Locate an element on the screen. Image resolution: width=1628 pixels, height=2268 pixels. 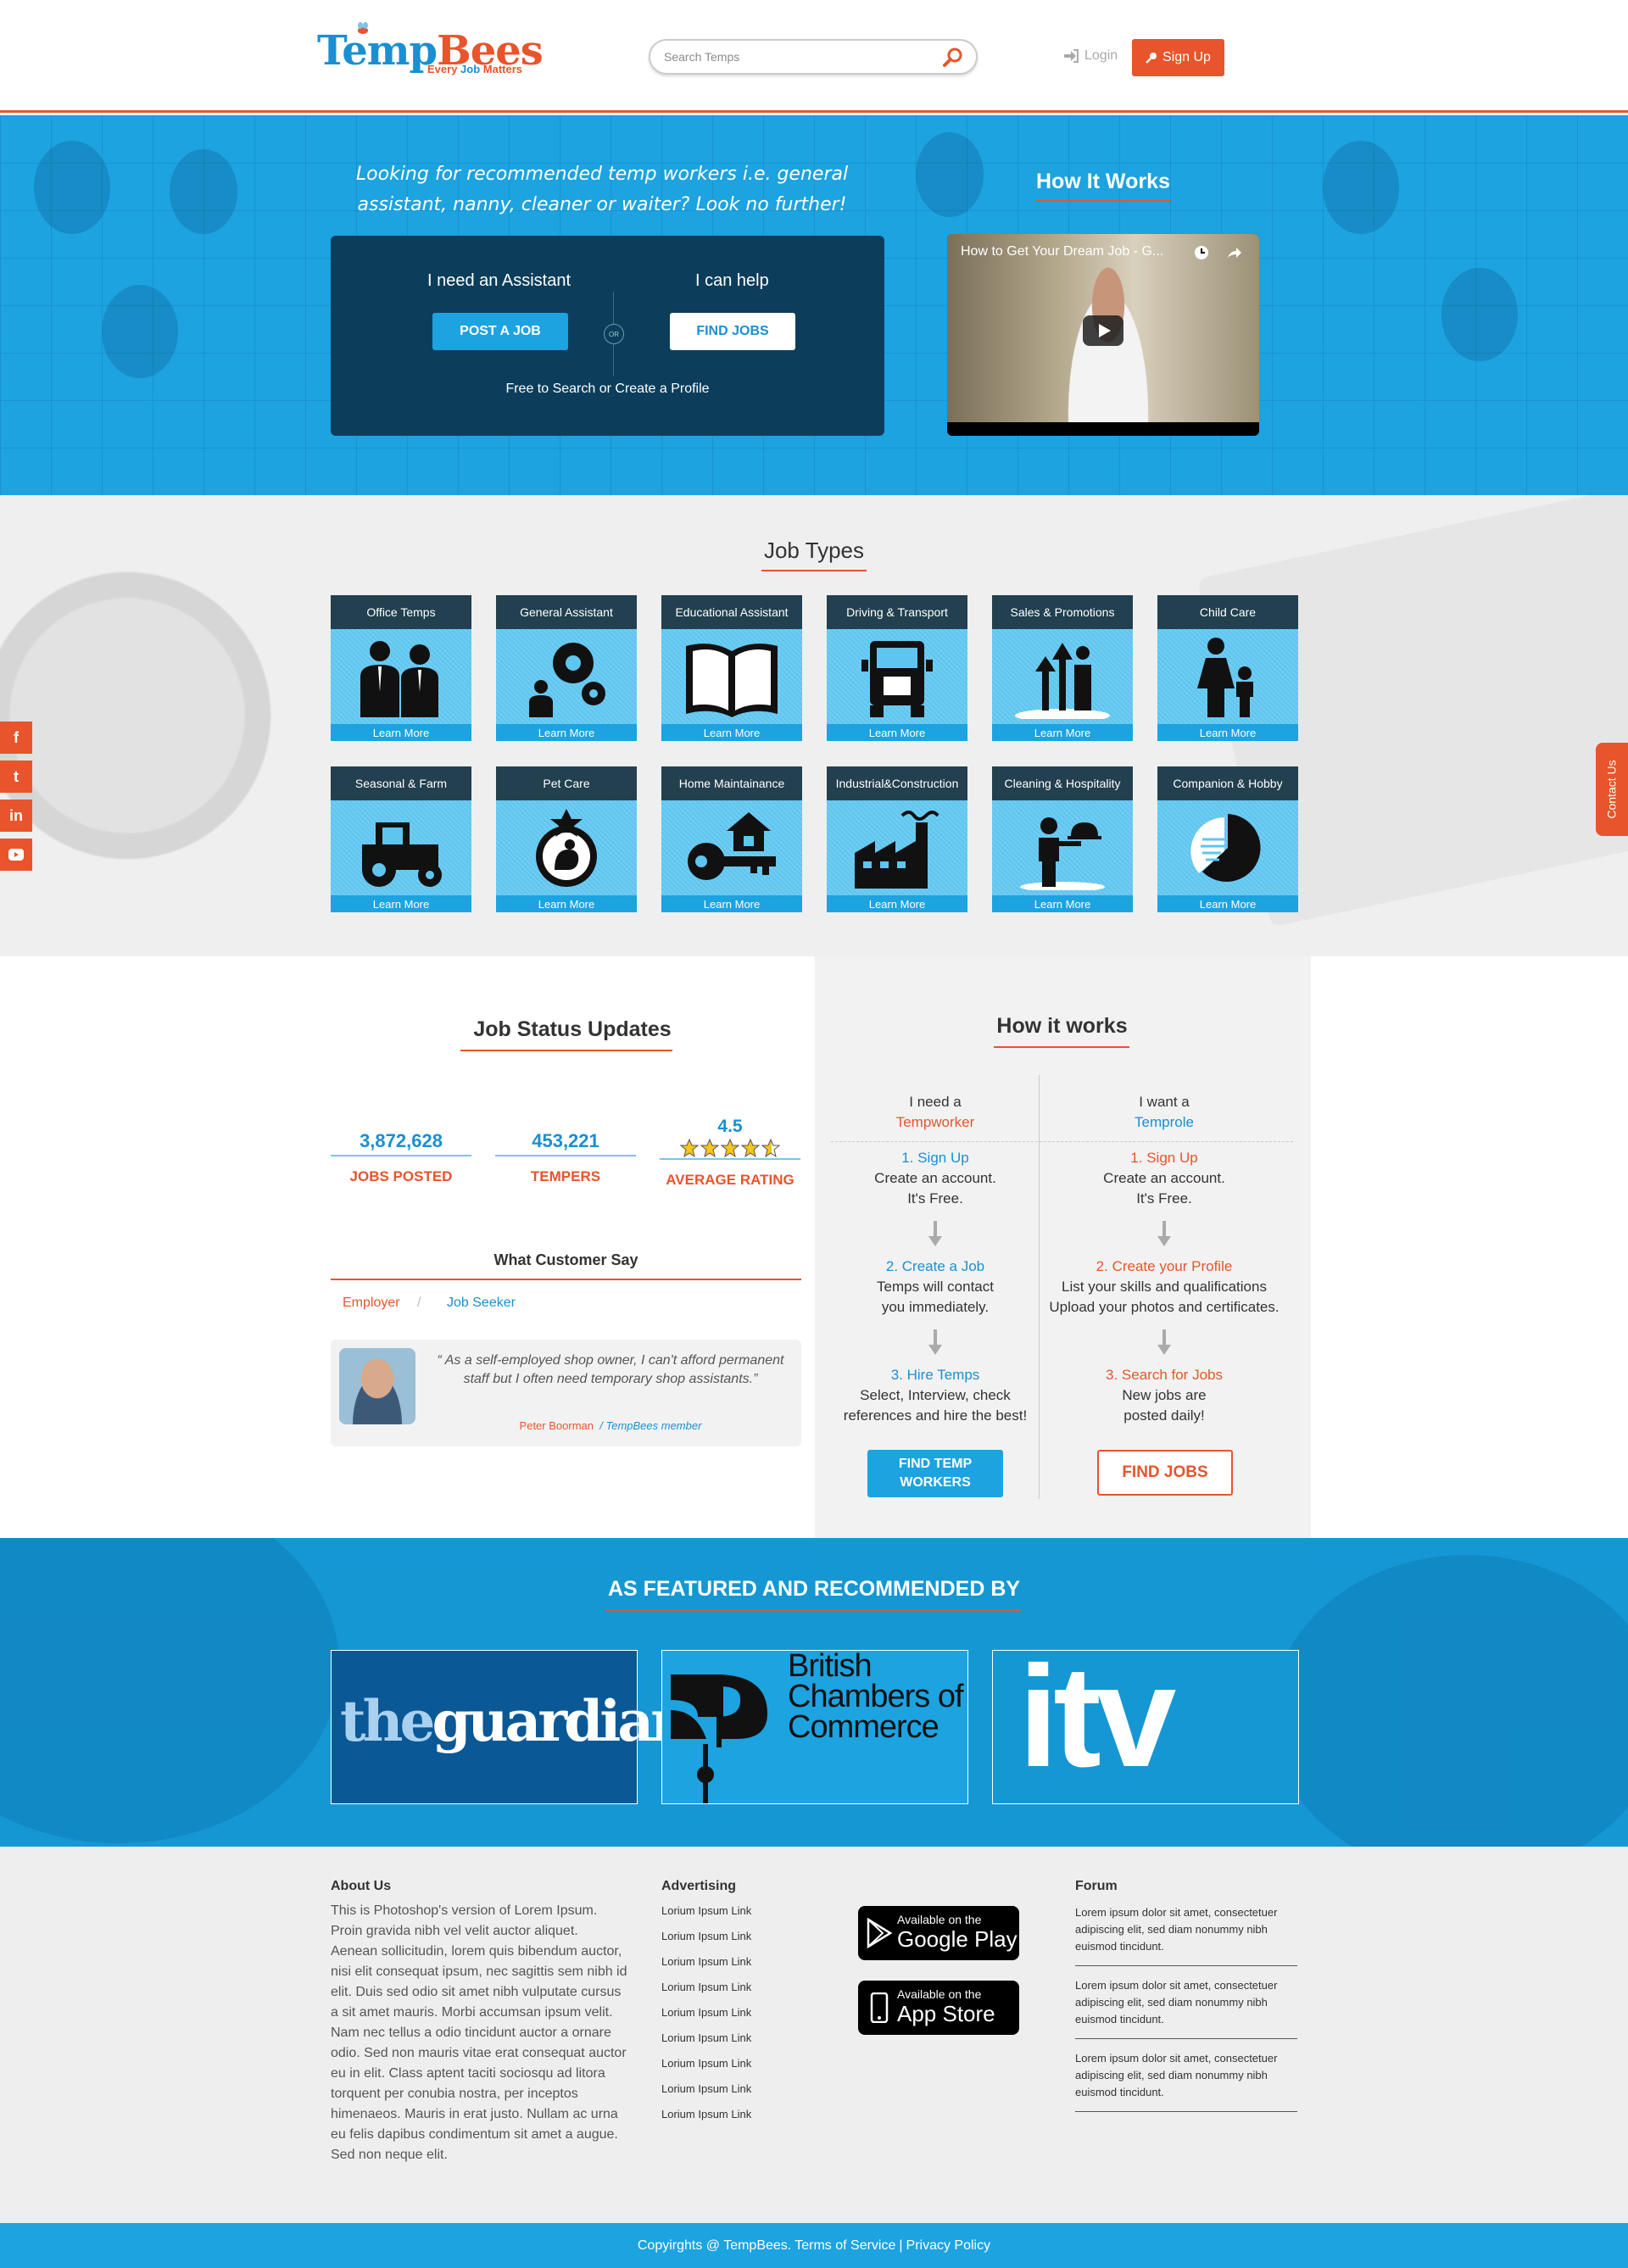
youtube-play-icon is located at coordinates (16, 855).